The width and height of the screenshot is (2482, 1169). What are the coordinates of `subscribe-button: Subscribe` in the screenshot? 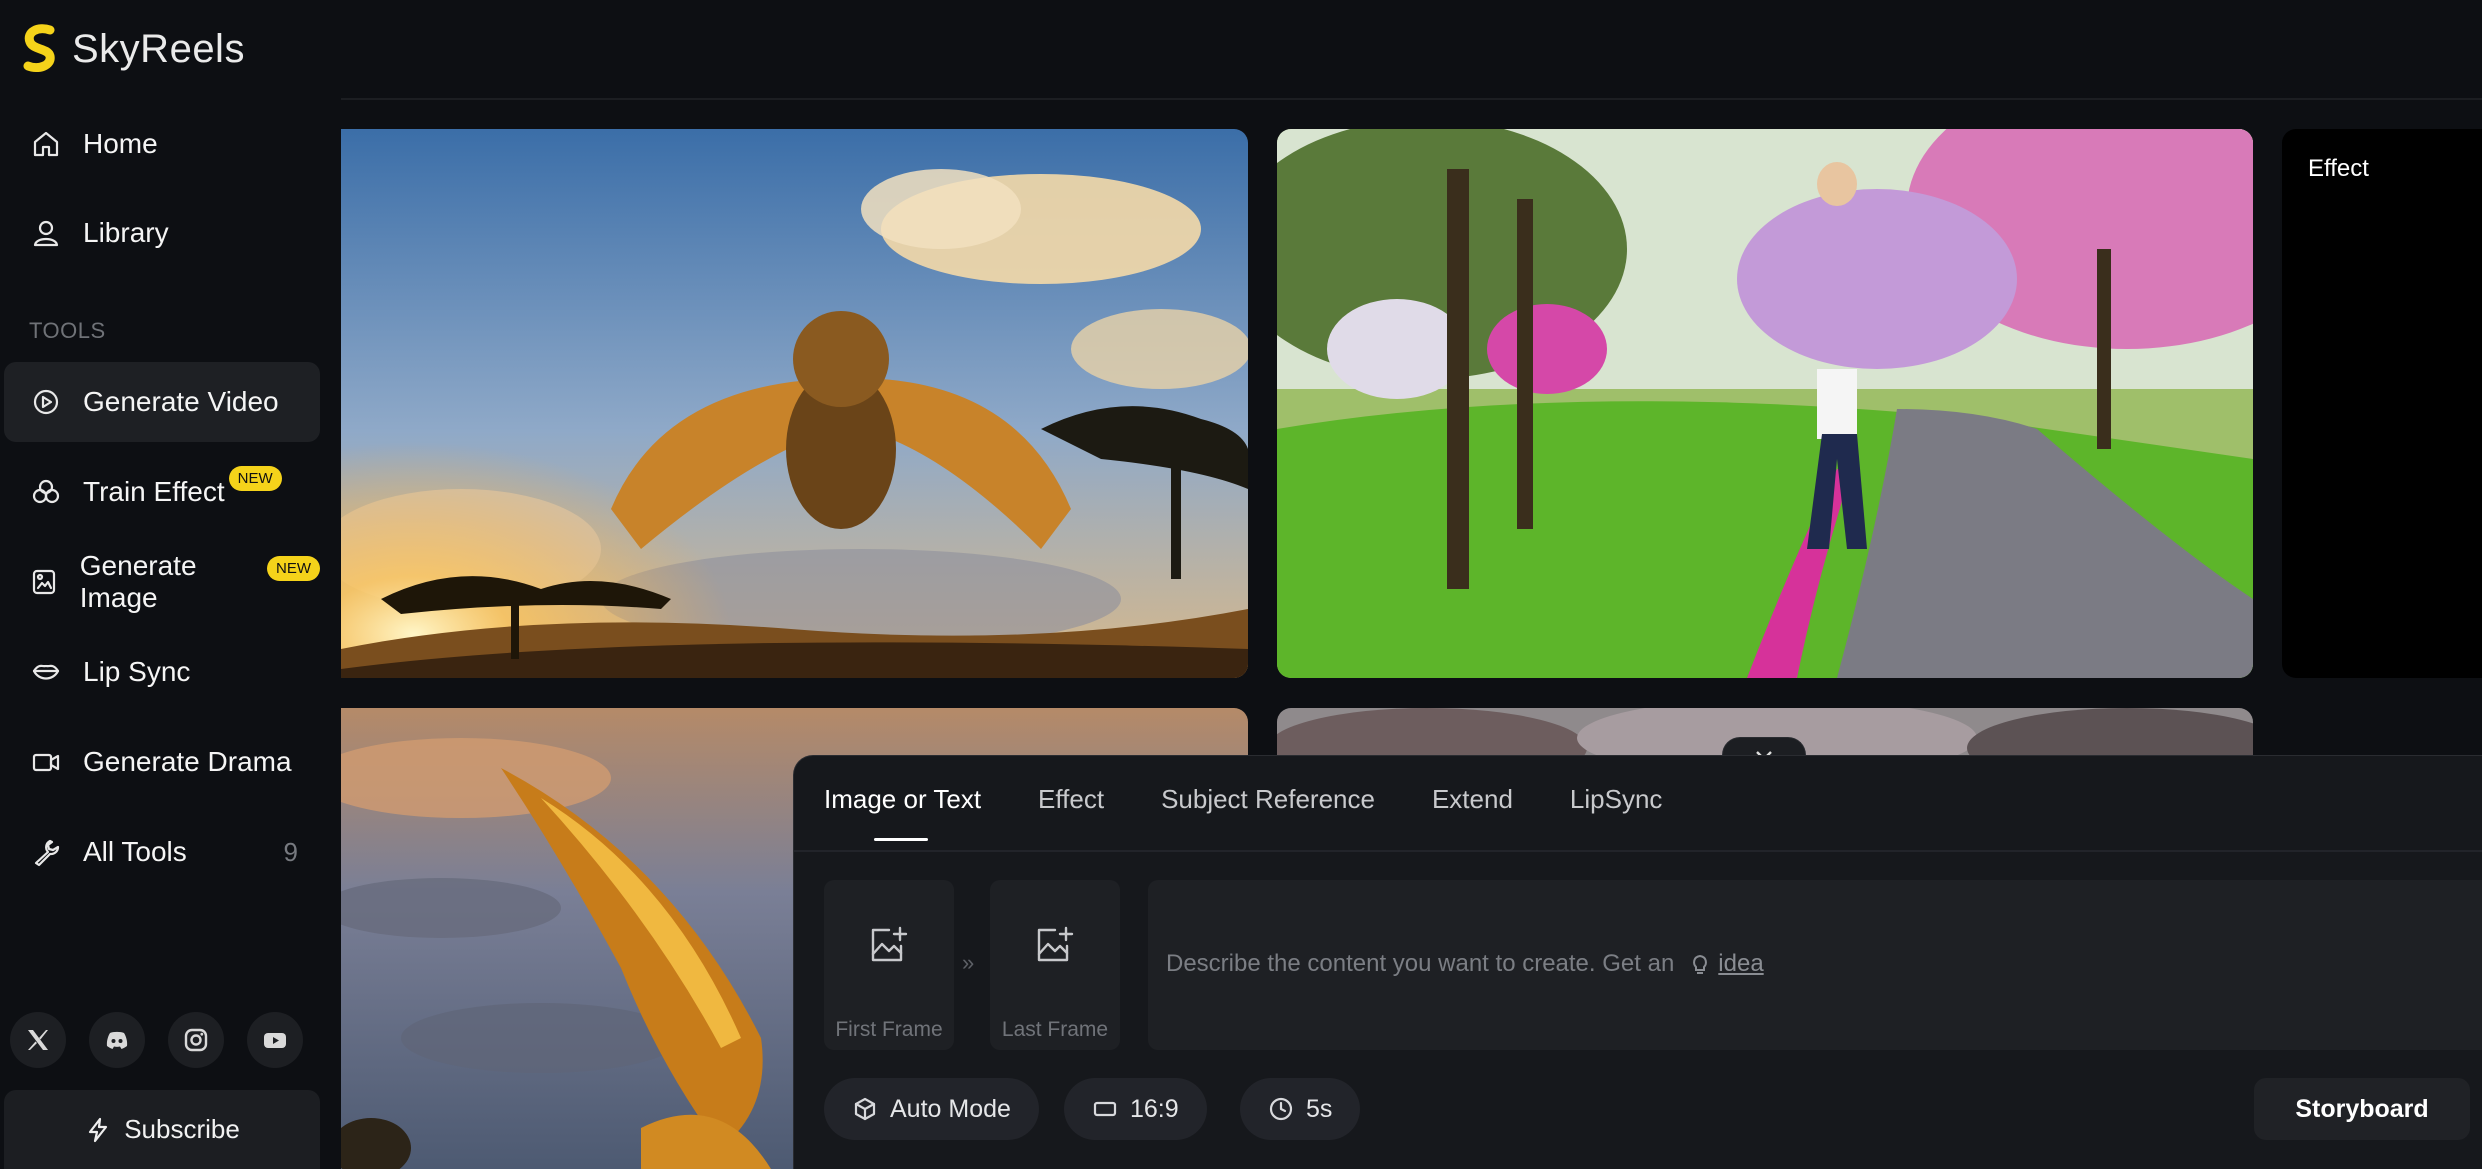 It's located at (162, 1129).